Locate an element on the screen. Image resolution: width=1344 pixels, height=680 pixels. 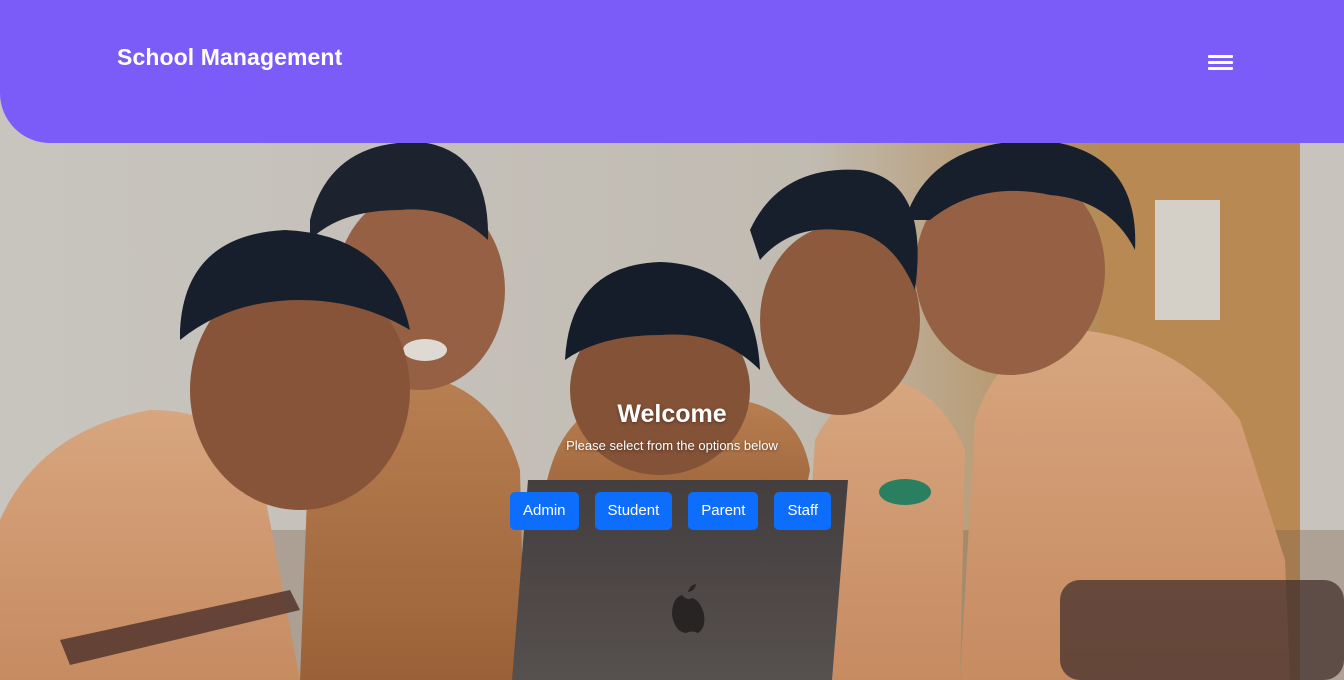
hamburger-menu-icon is located at coordinates (1220, 62).